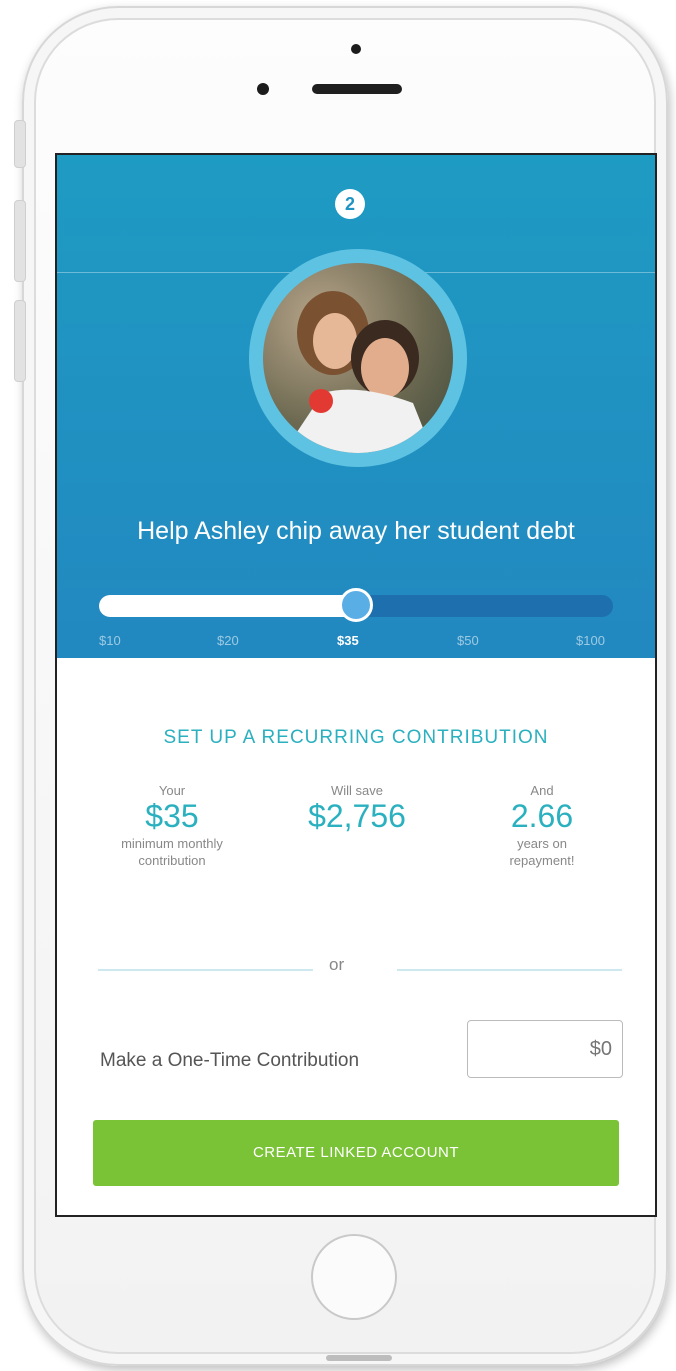  I want to click on campaign-title: Help Ashley chip away her student debt, so click(356, 531).